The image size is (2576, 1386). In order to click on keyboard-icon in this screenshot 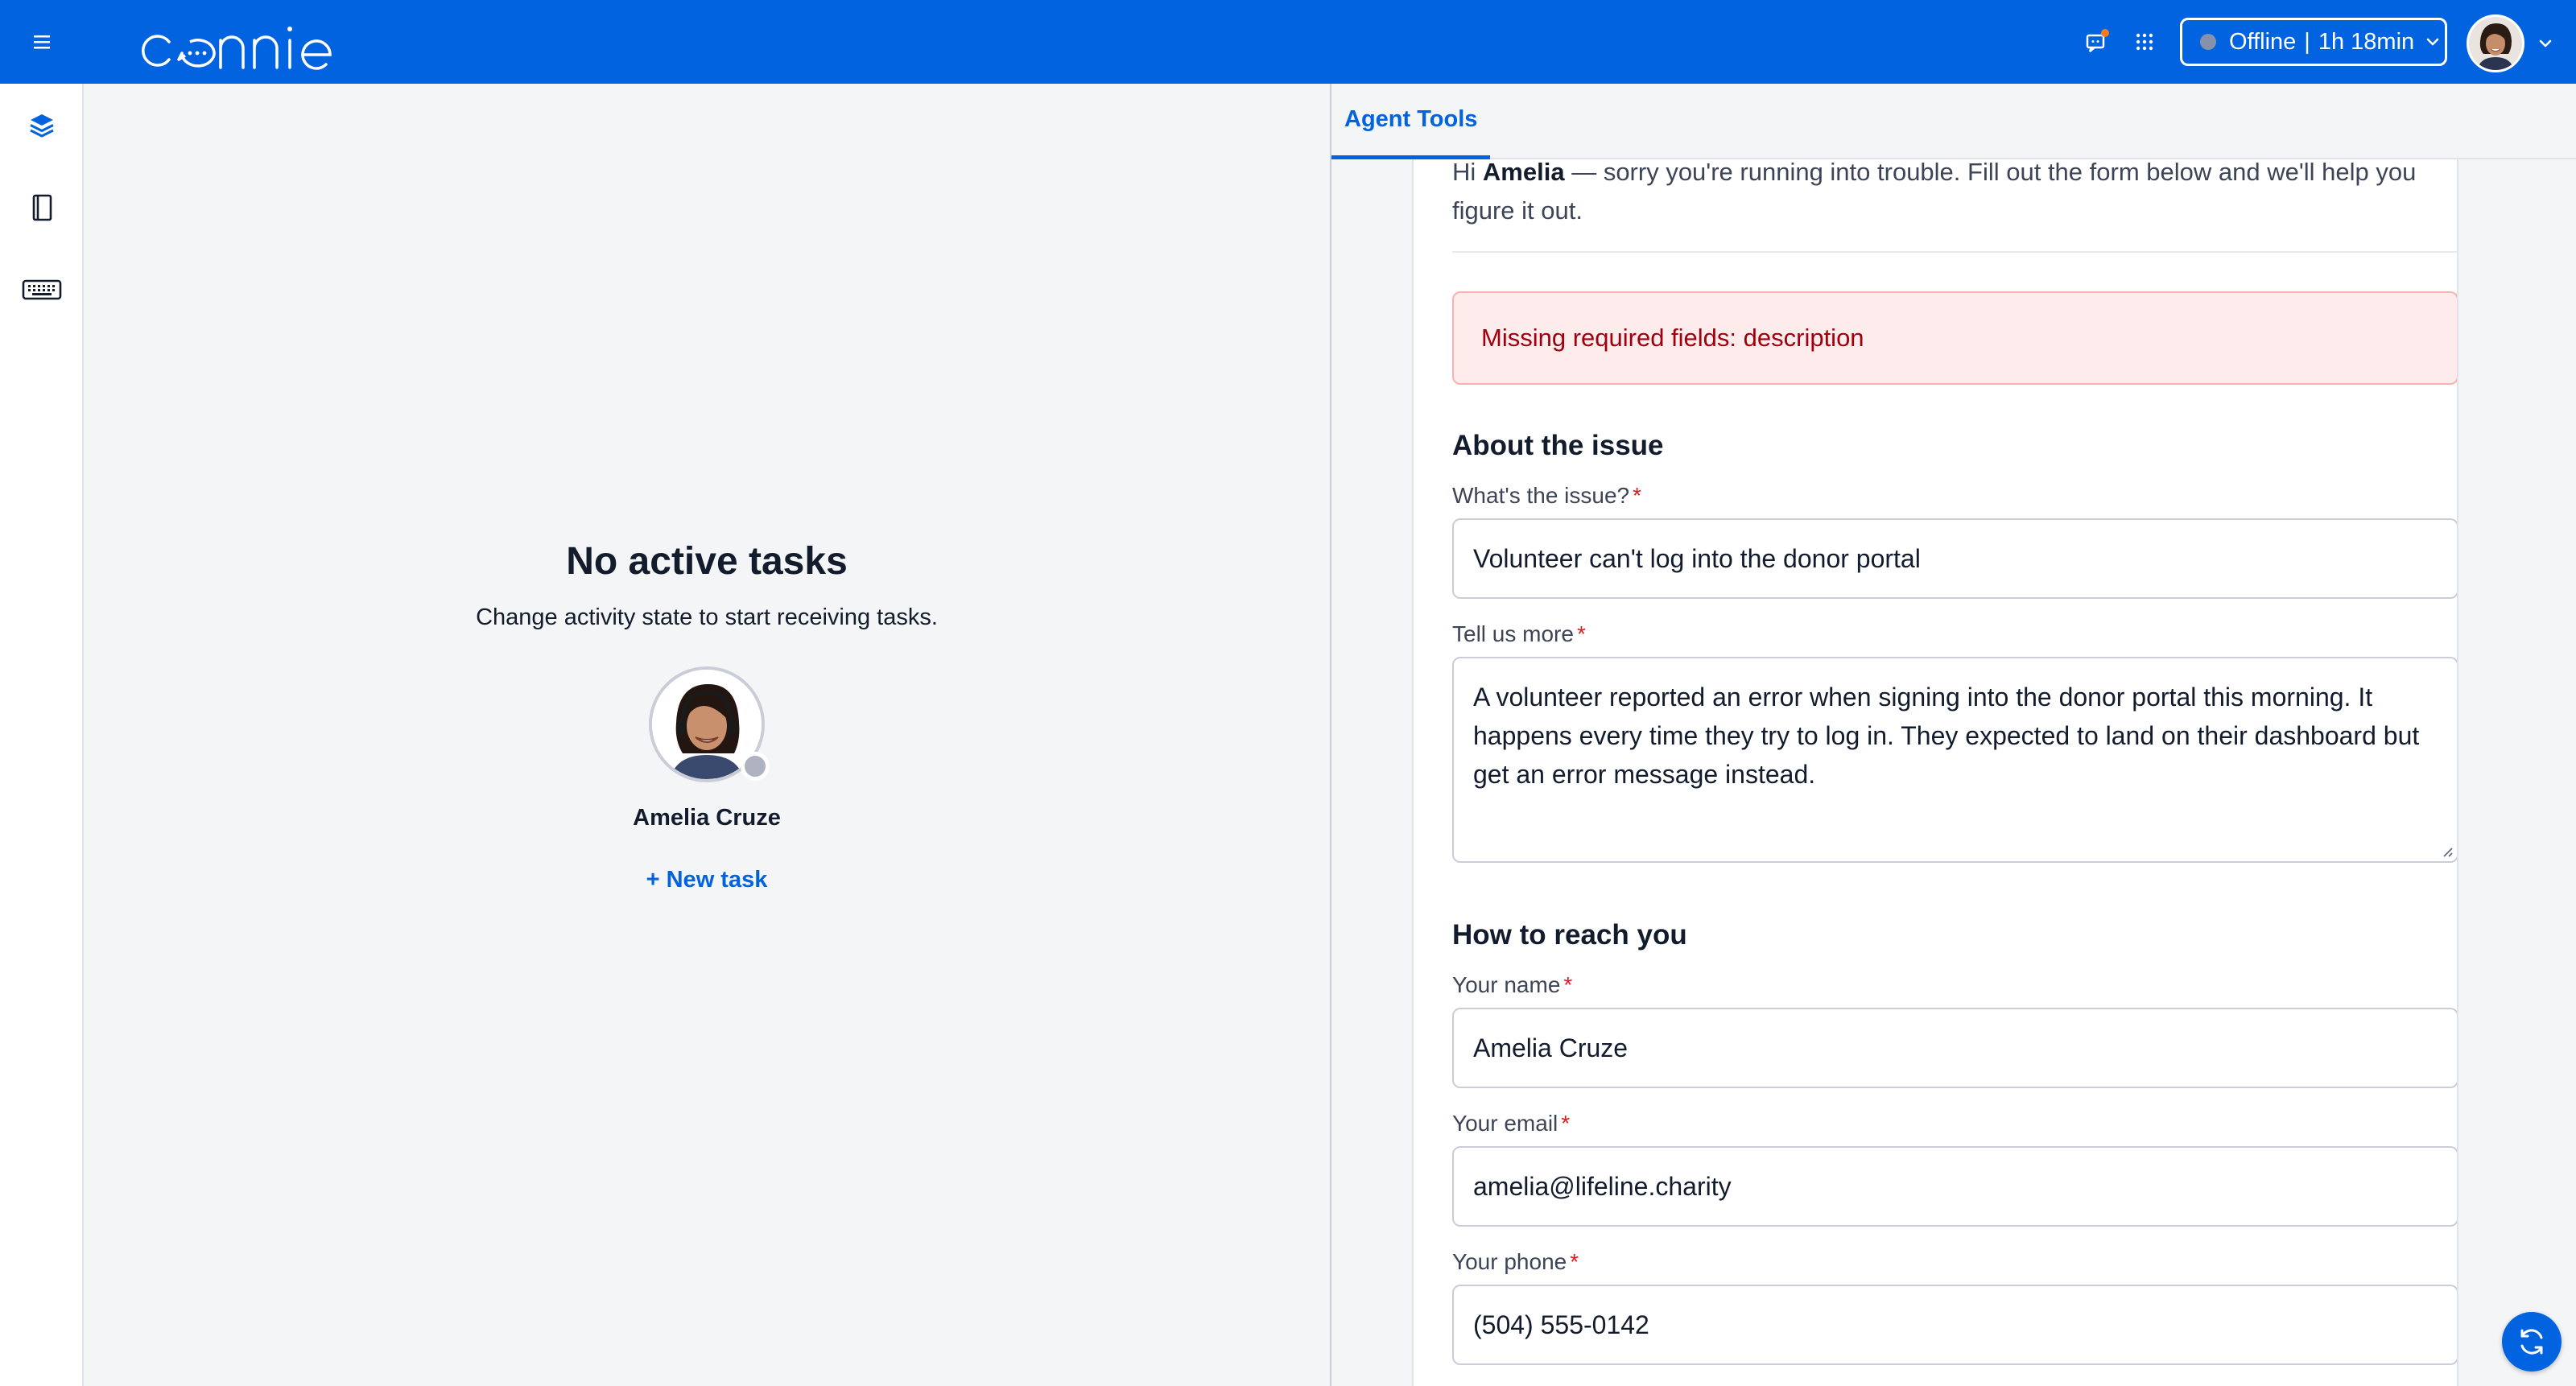, I will do `click(42, 289)`.